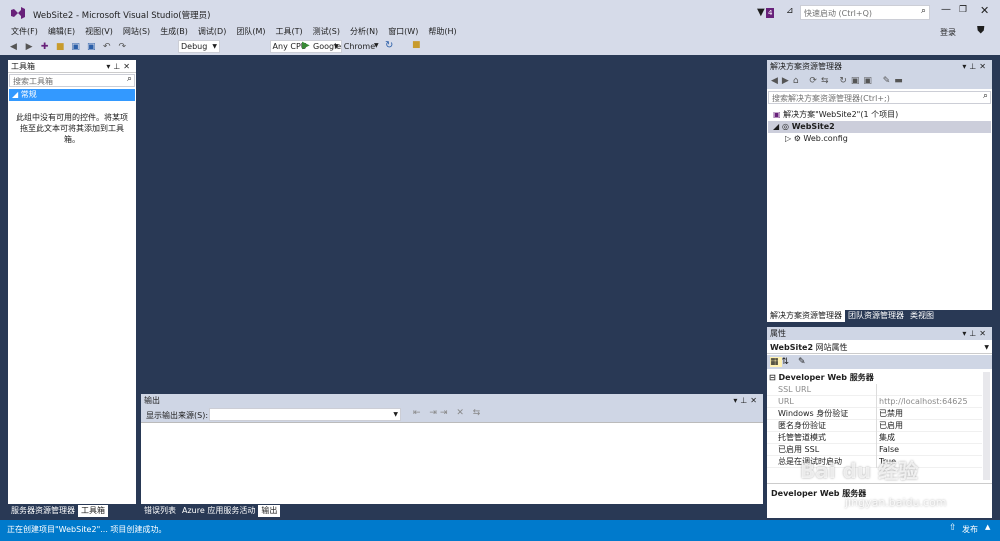 This screenshot has height=541, width=1000. Describe the element at coordinates (33, 81) in the screenshot. I see `toolbox-search-input: 搜索工具箱` at that location.